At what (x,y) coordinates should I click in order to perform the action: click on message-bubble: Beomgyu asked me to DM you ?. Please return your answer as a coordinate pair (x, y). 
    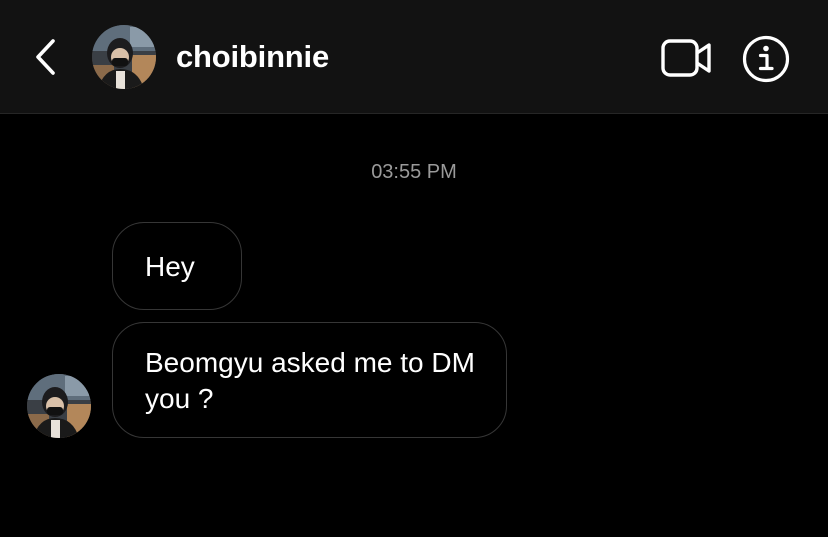
    Looking at the image, I should click on (309, 380).